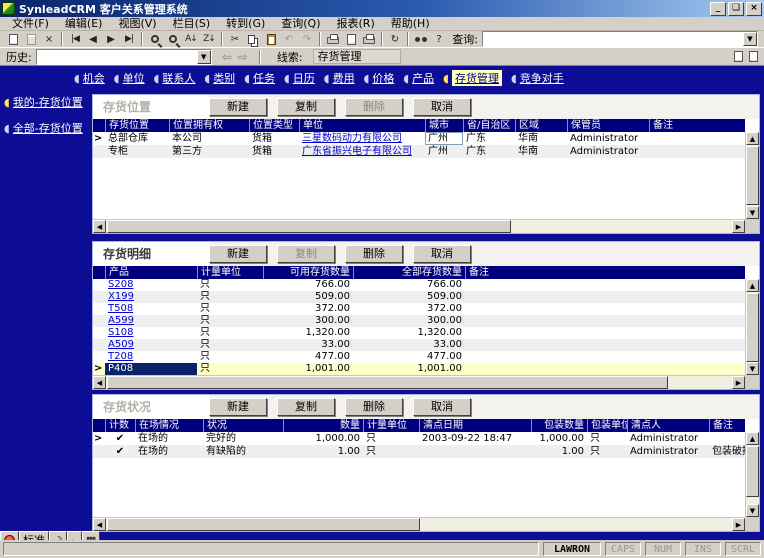  Describe the element at coordinates (129, 78) in the screenshot. I see `tab-单位: ◖ 单位` at that location.